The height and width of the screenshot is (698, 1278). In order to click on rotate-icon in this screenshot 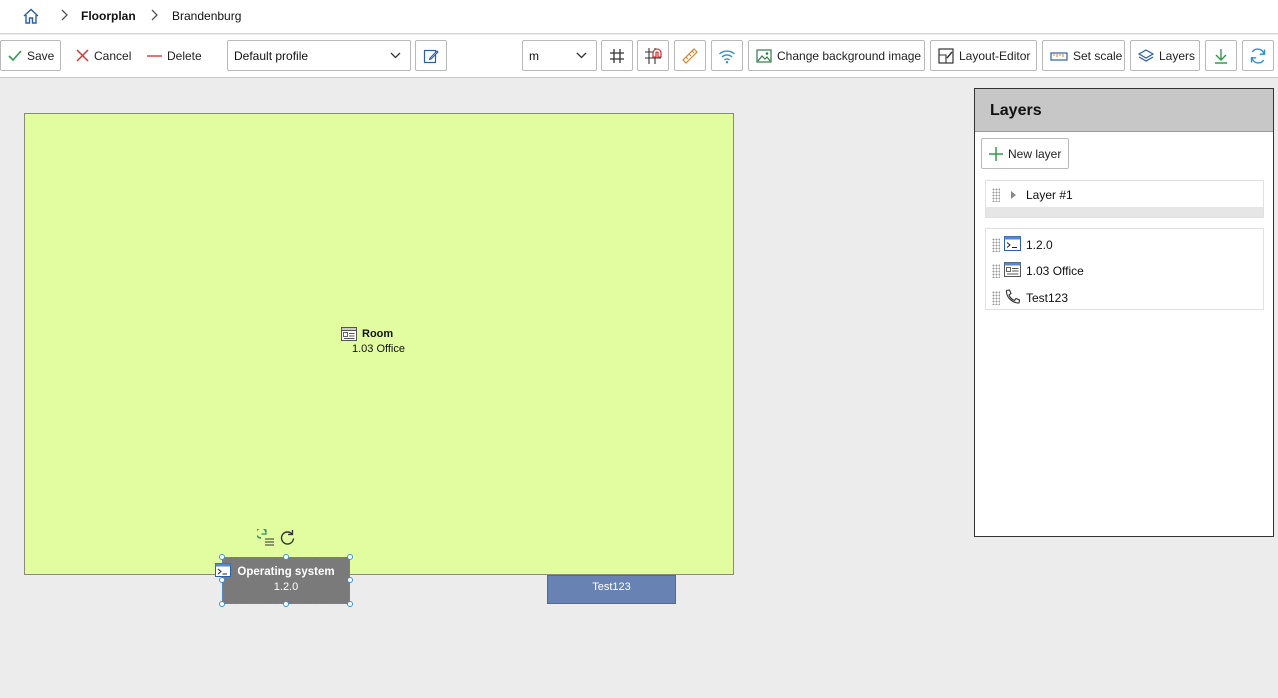, I will do `click(287, 537)`.